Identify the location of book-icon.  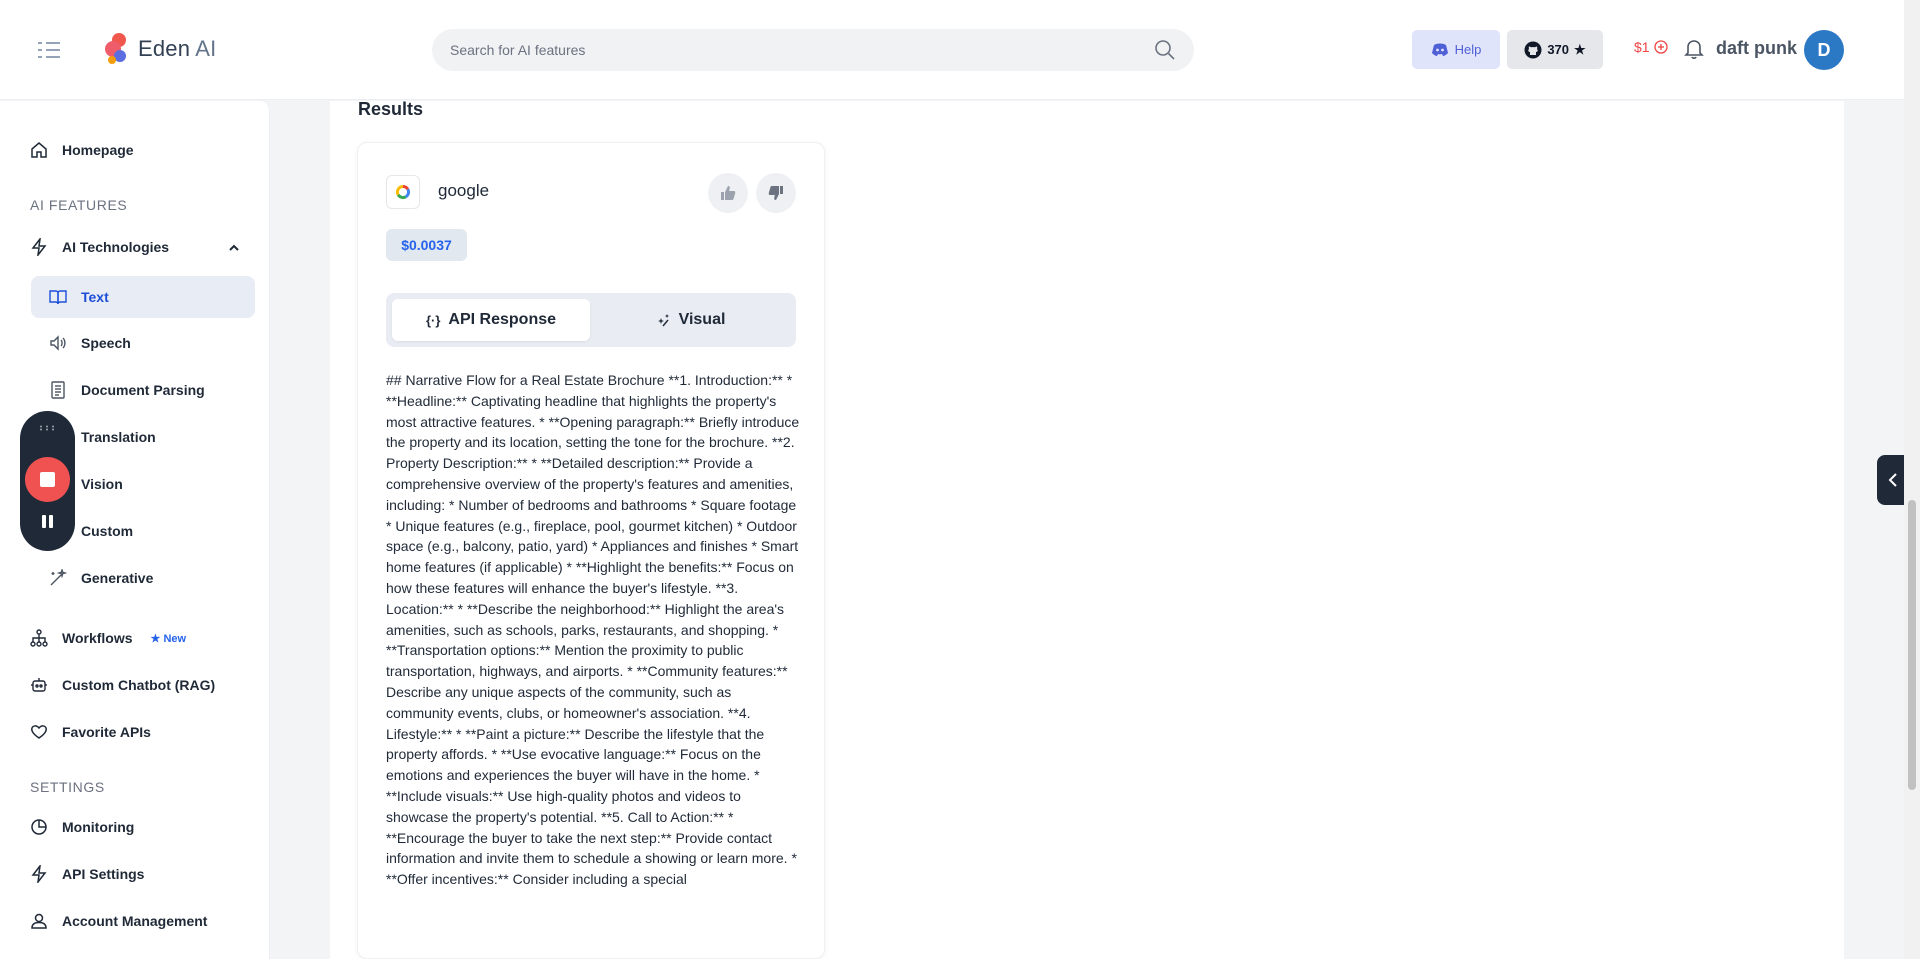
(58, 297).